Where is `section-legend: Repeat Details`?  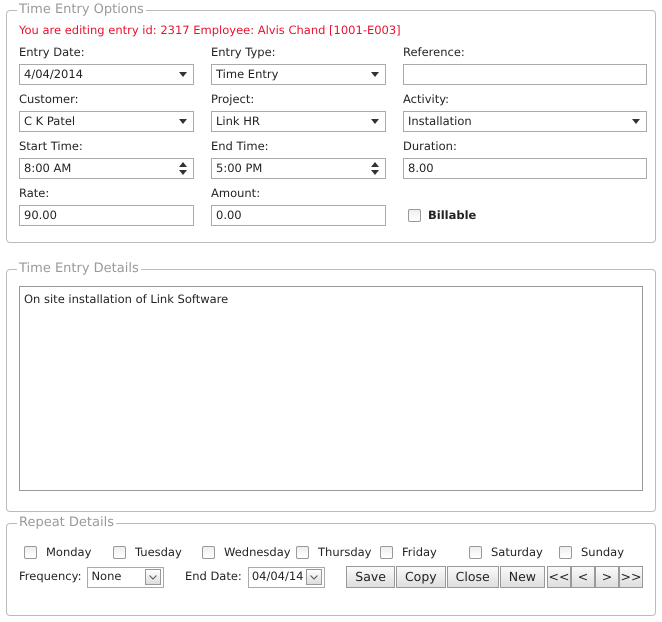
section-legend: Repeat Details is located at coordinates (66, 523).